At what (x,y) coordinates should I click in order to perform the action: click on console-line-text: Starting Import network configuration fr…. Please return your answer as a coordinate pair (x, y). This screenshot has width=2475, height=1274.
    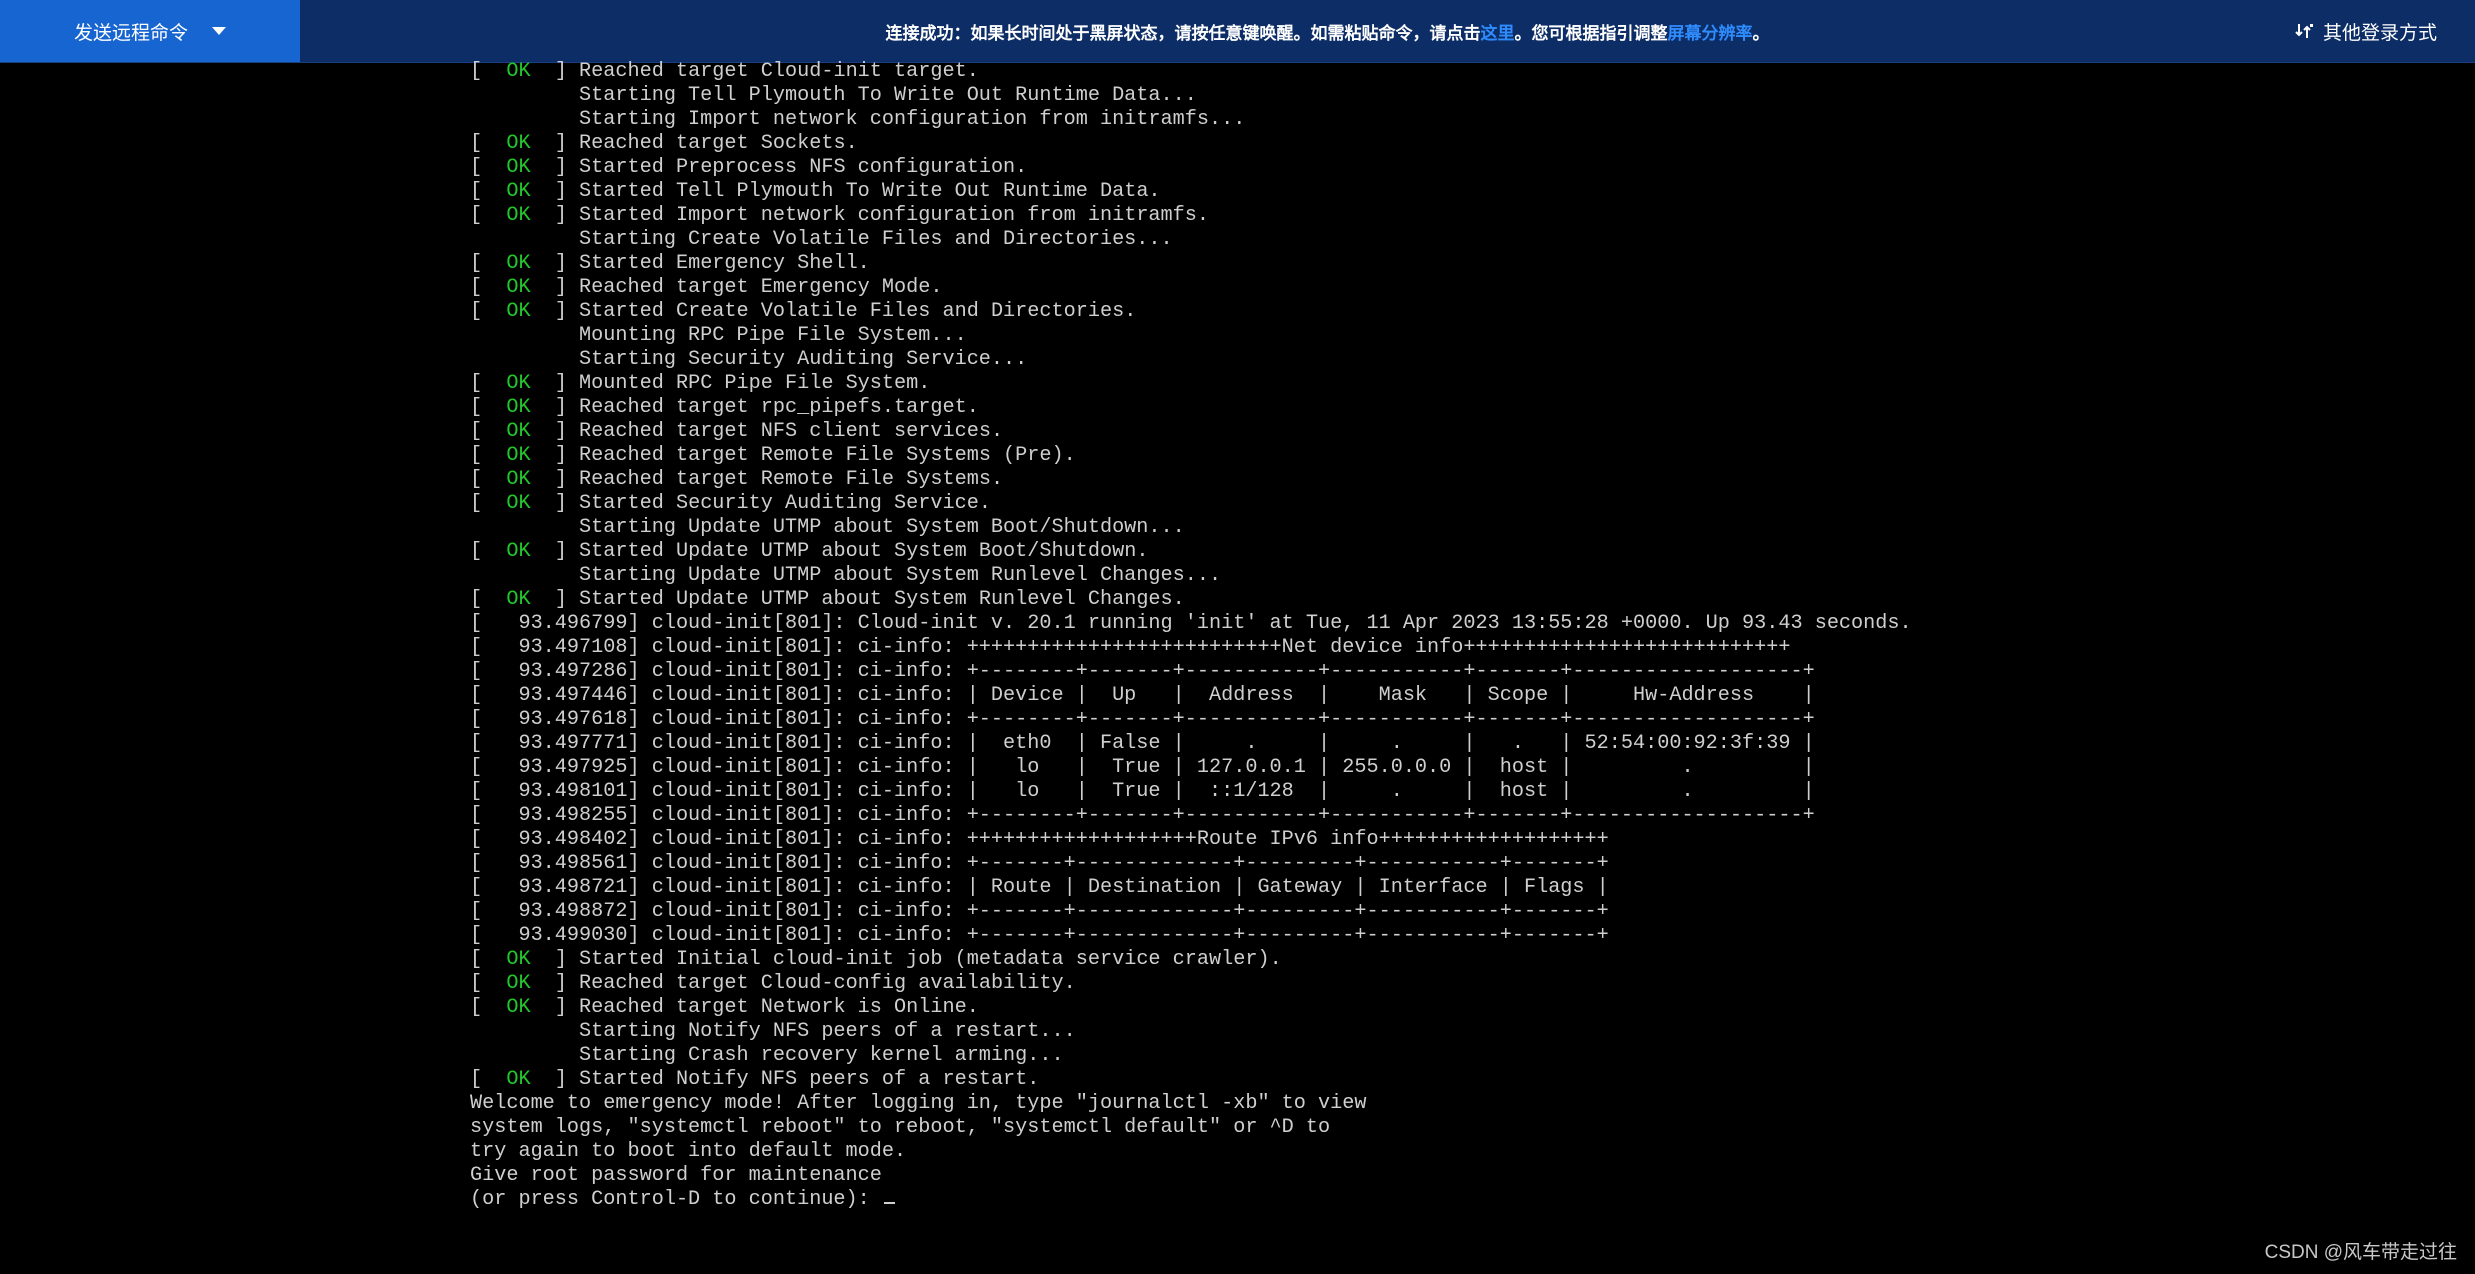
    Looking at the image, I should click on (858, 119).